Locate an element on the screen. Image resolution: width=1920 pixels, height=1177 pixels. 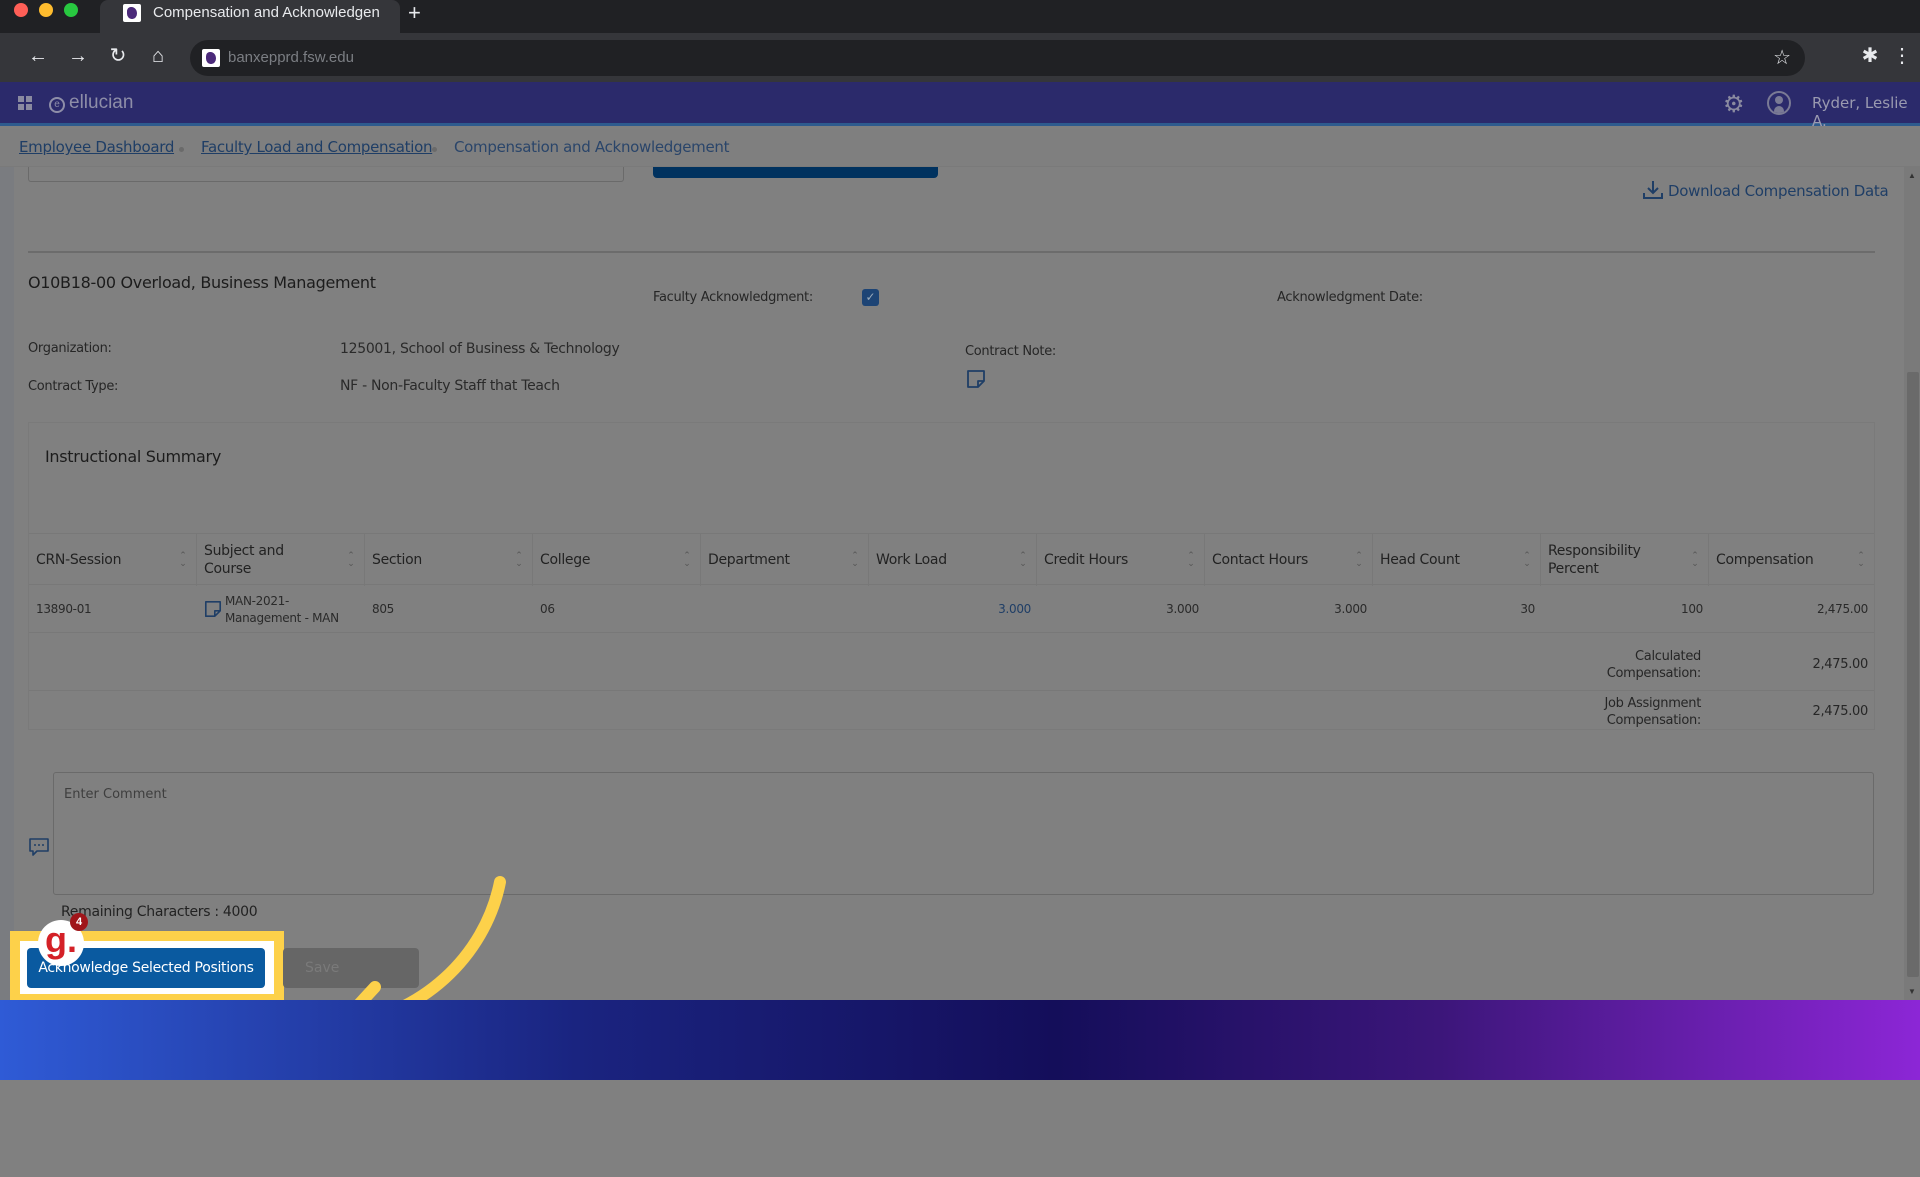
bookmark-star-icon: ☆ is located at coordinates (1782, 57).